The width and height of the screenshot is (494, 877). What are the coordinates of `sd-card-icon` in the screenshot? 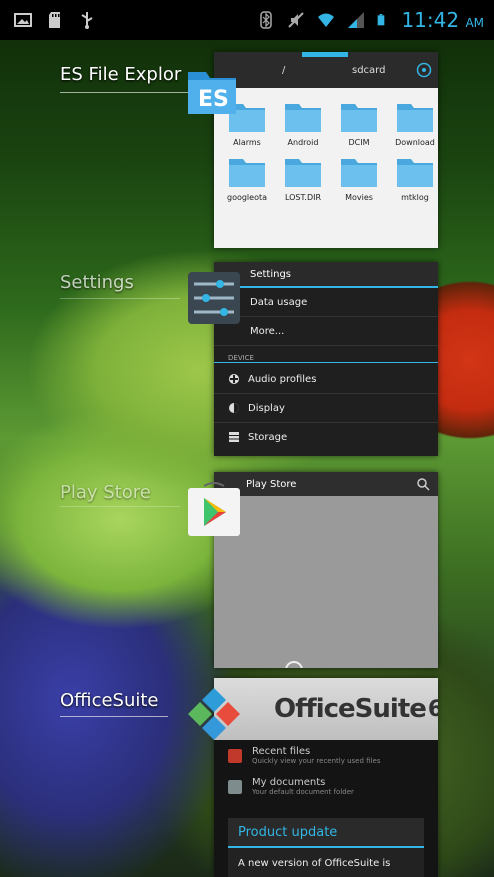 It's located at (54, 20).